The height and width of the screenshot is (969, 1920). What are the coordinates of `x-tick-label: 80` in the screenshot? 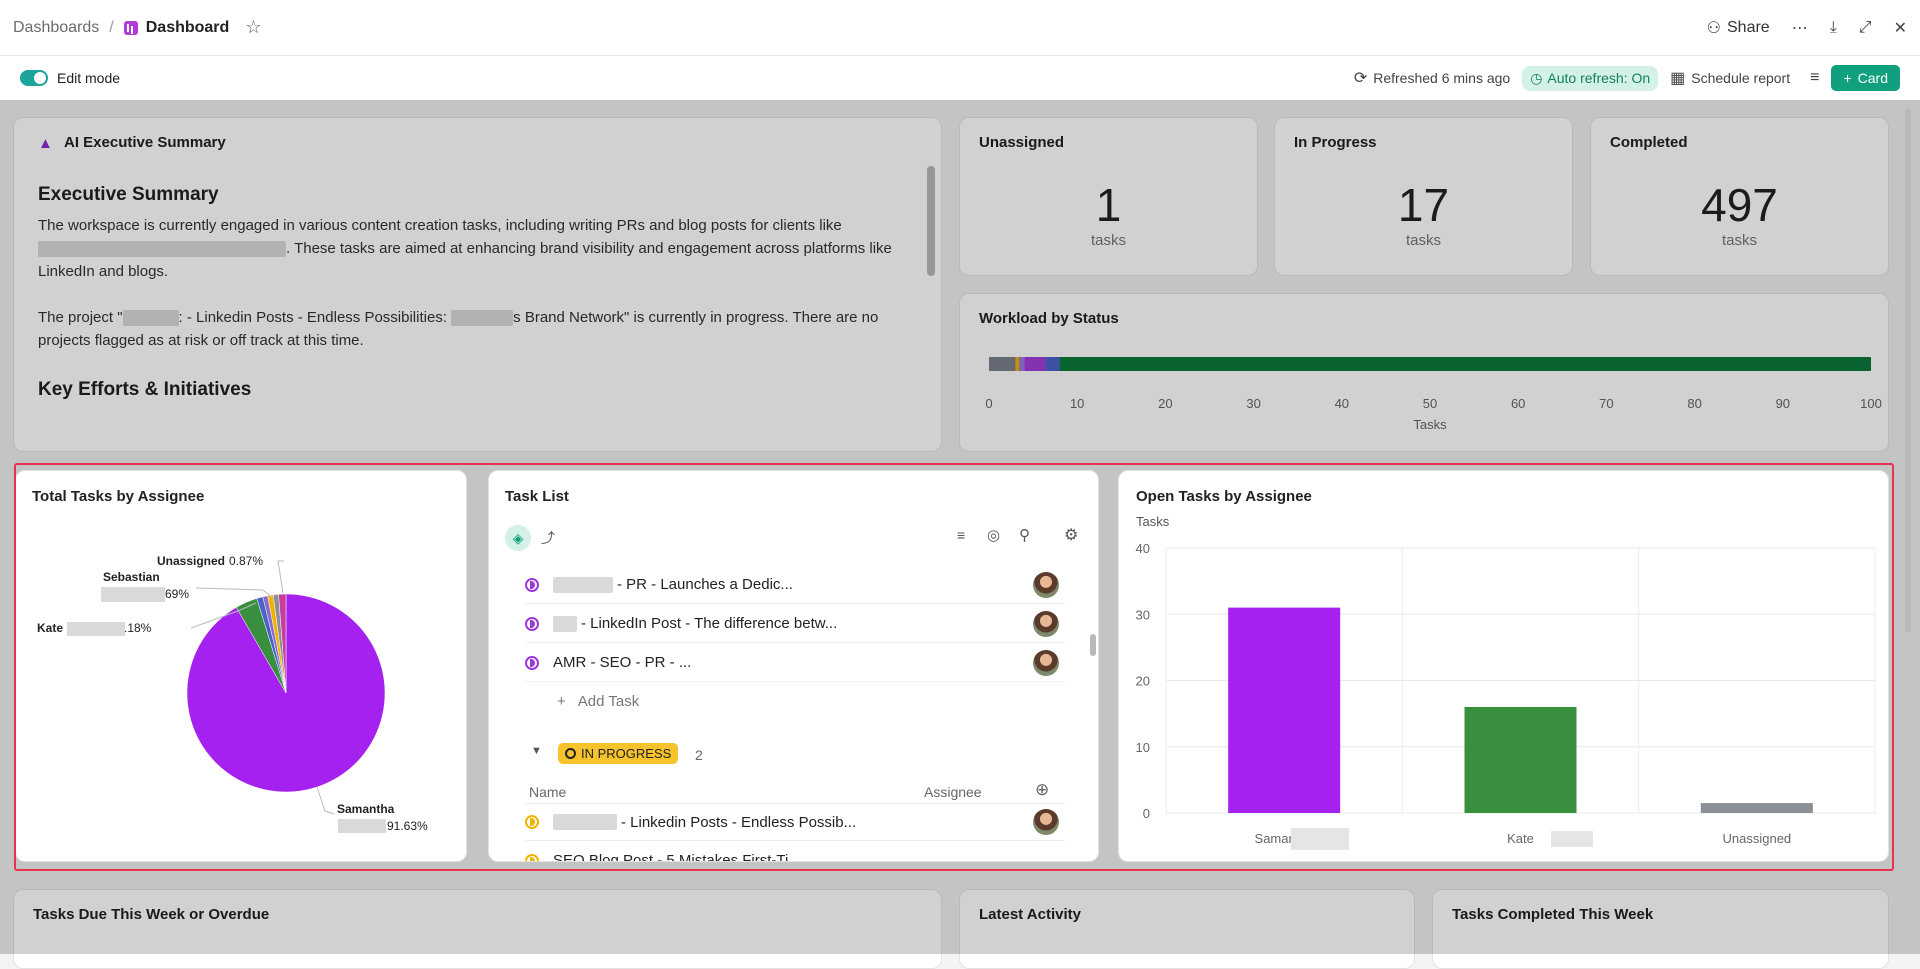 It's located at (1694, 403).